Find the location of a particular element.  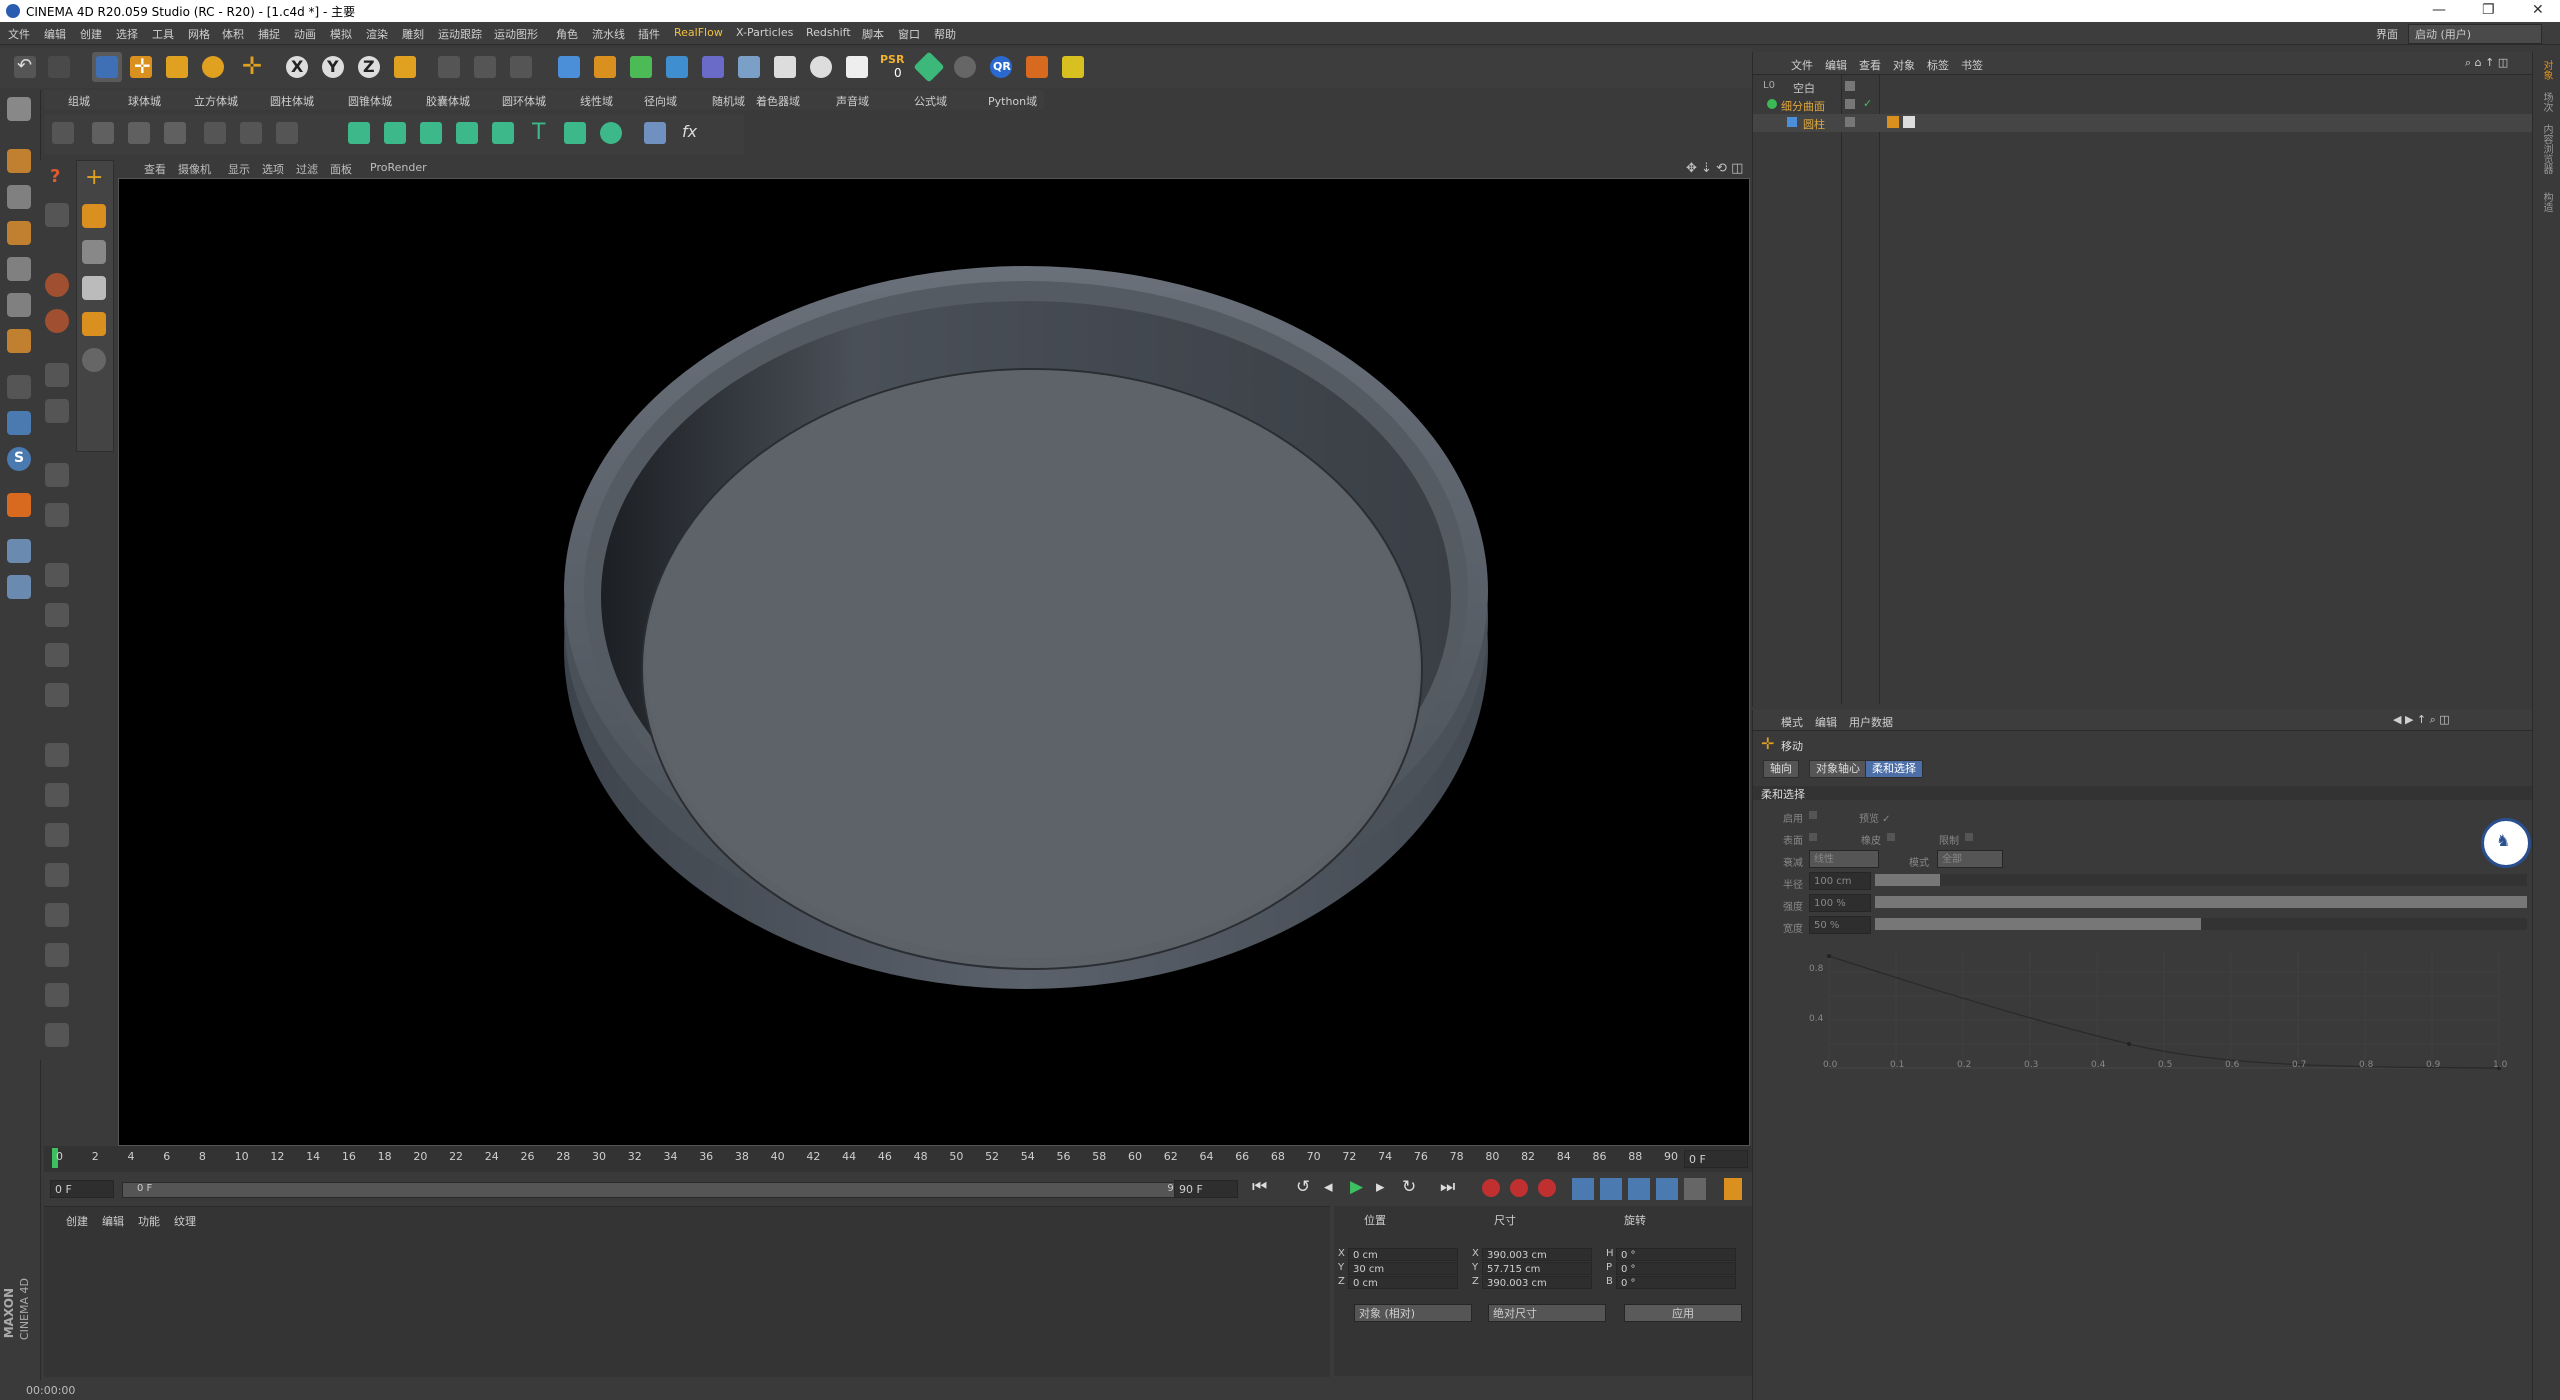

shelf-item-sound-field: 声音域 is located at coordinates (852, 101).